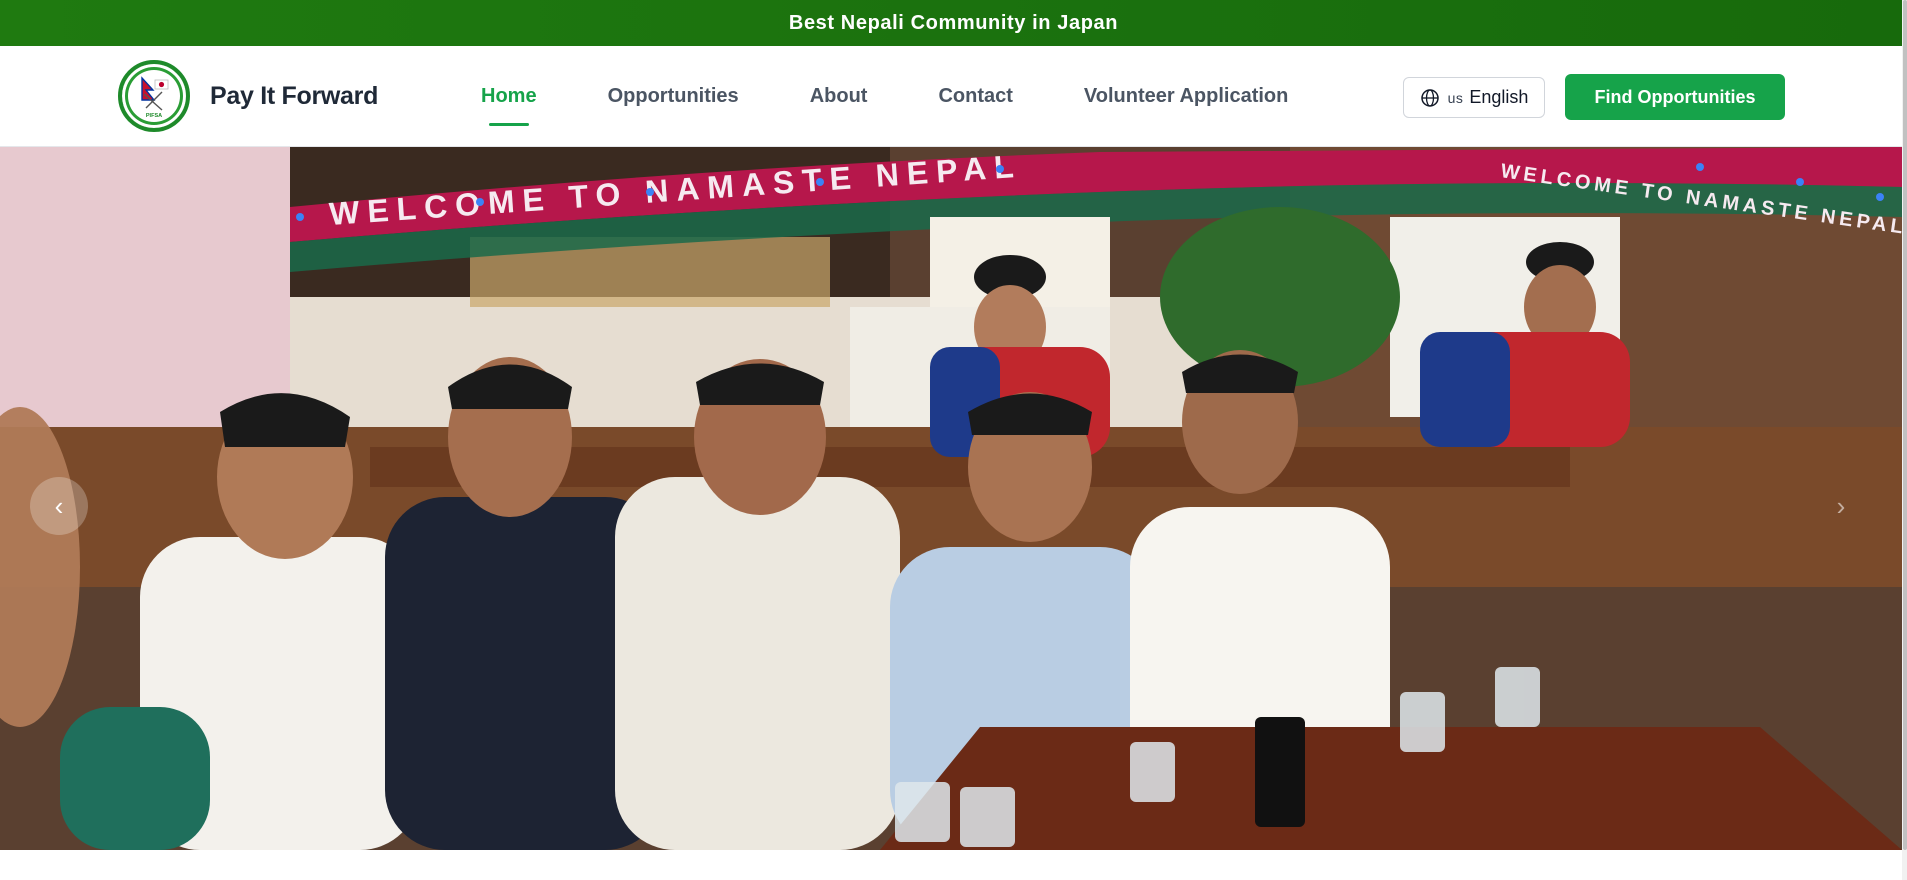 Image resolution: width=1907 pixels, height=880 pixels. What do you see at coordinates (1186, 96) in the screenshot?
I see `nav-volunteer-application: Volunteer Application` at bounding box center [1186, 96].